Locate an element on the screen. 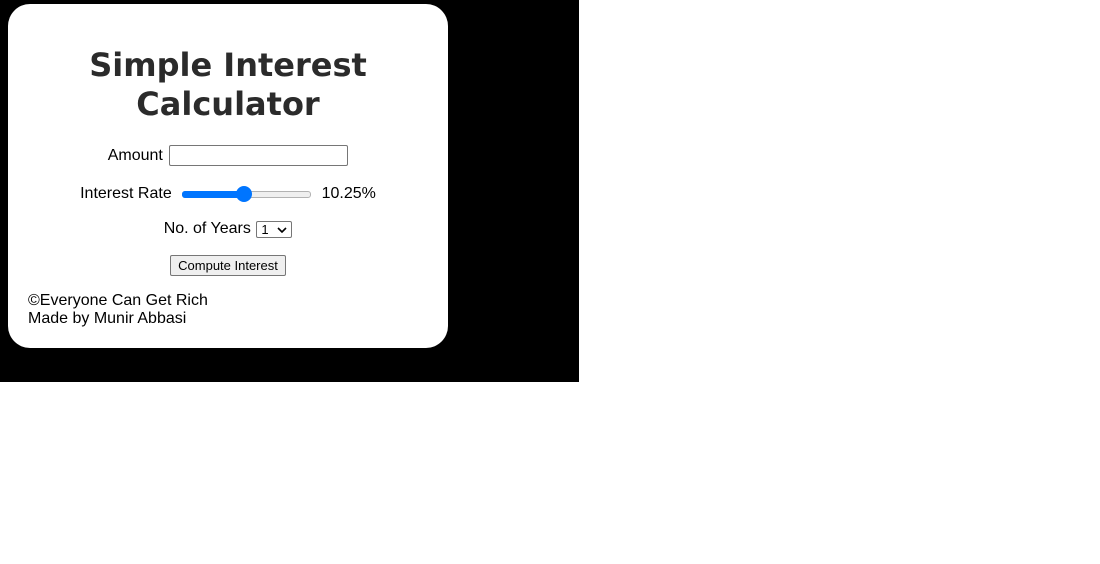  interest-rate-label: Interest Rate is located at coordinates (126, 193).